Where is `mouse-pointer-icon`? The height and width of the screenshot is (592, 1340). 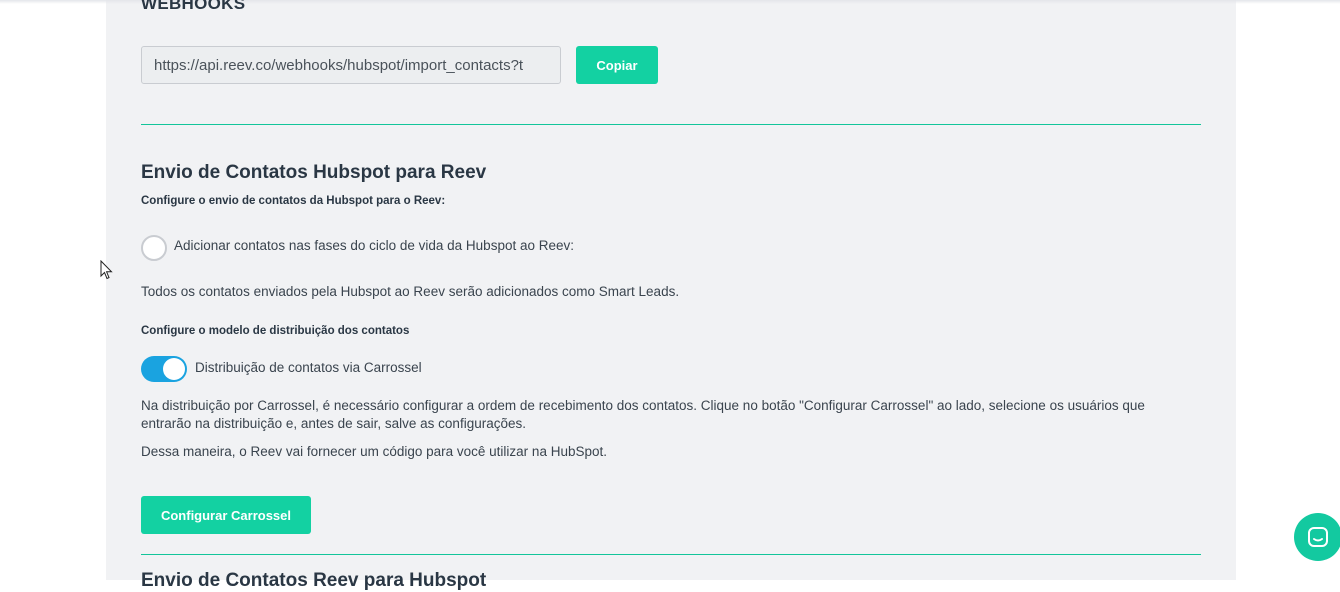
mouse-pointer-icon is located at coordinates (106, 270).